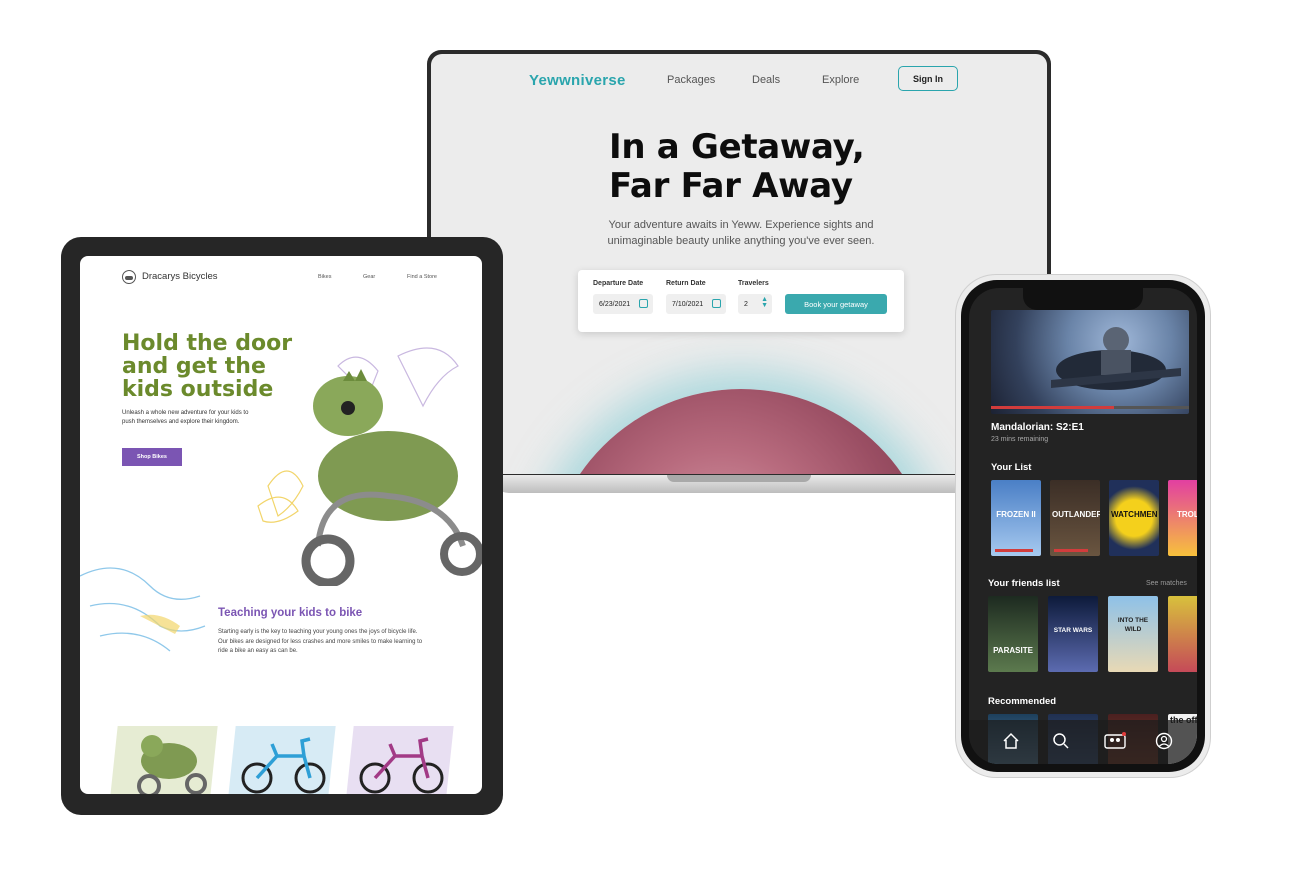 The height and width of the screenshot is (891, 1300). What do you see at coordinates (1013, 634) in the screenshot?
I see `poster-parasite: PARASITE` at bounding box center [1013, 634].